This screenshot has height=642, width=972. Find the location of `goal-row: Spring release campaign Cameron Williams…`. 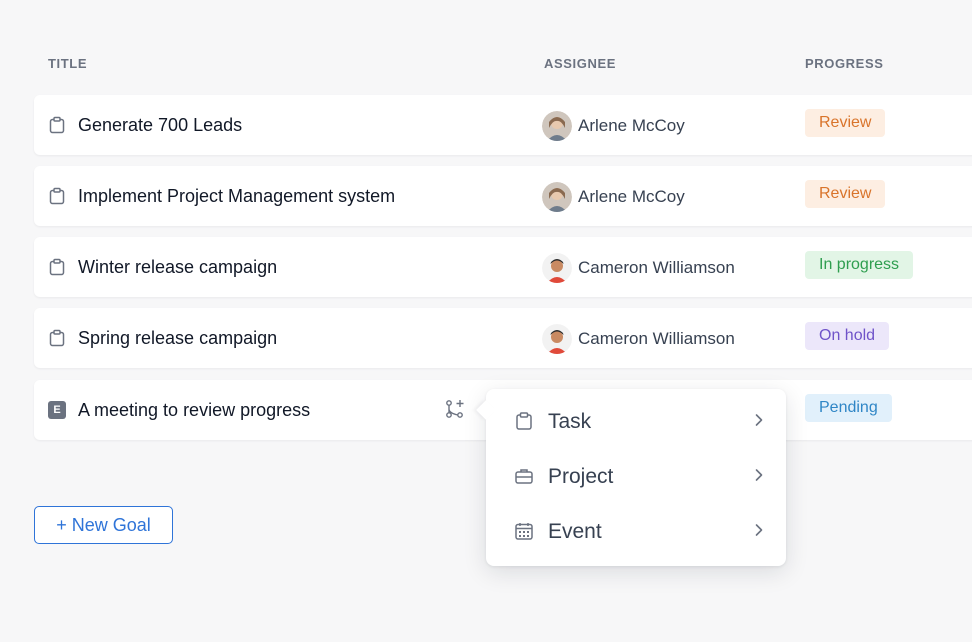

goal-row: Spring release campaign Cameron Williams… is located at coordinates (503, 338).